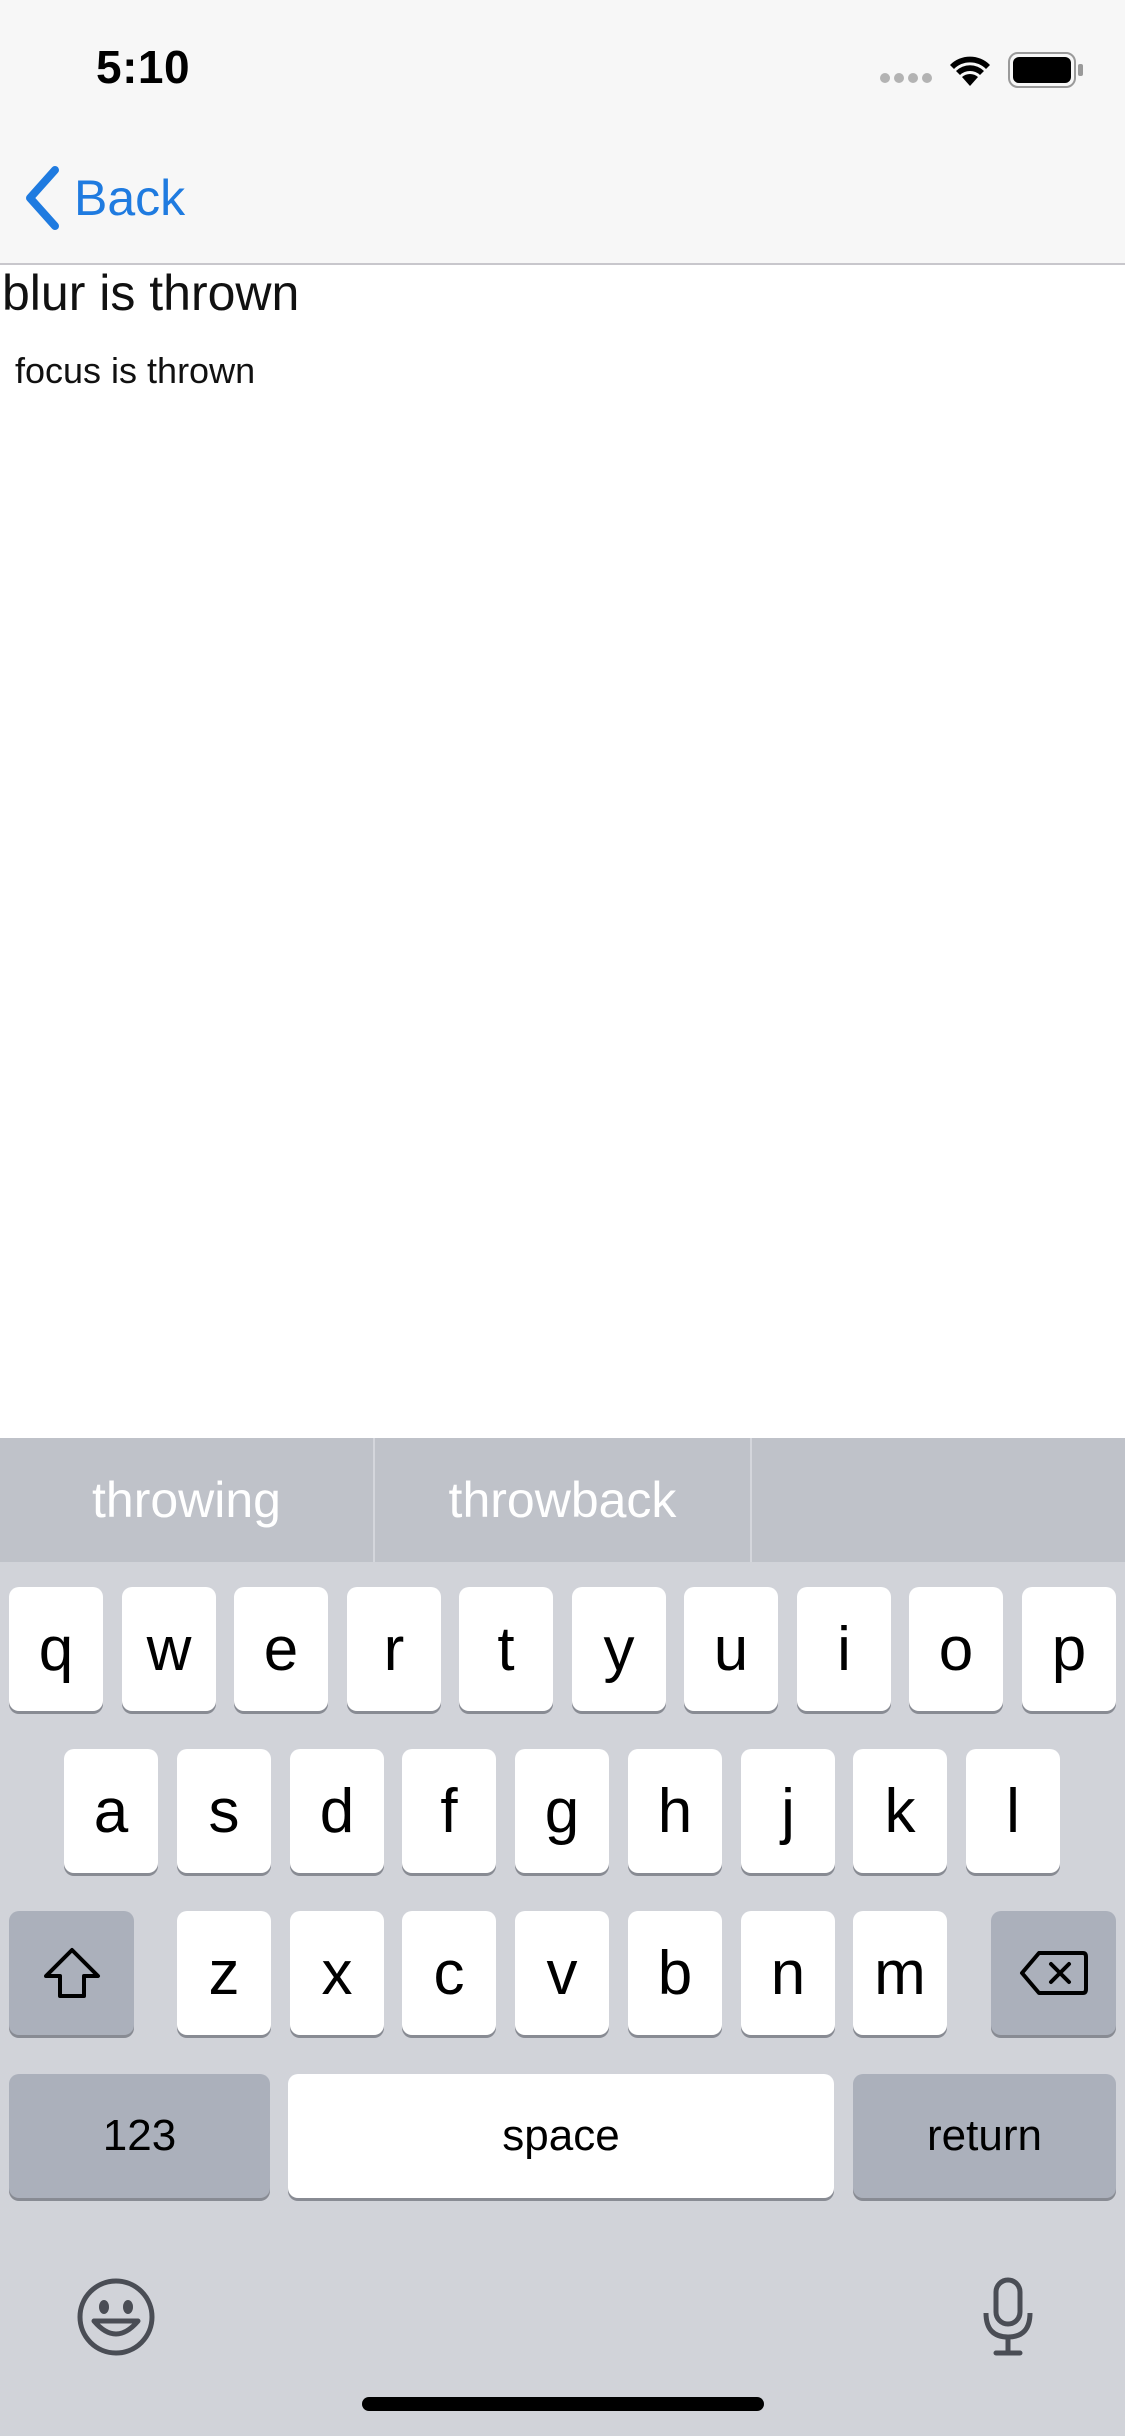 The width and height of the screenshot is (1125, 2436). What do you see at coordinates (970, 71) in the screenshot?
I see `wifi-icon` at bounding box center [970, 71].